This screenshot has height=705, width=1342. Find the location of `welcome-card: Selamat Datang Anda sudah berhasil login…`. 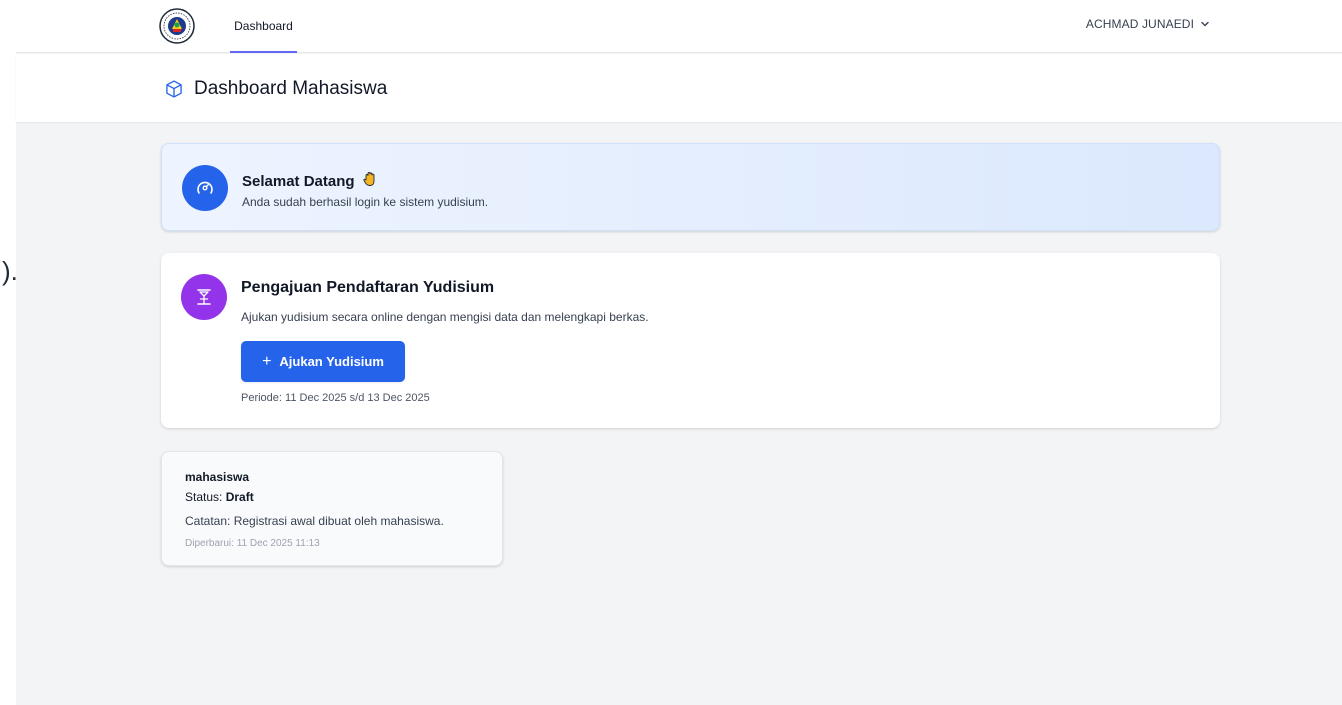

welcome-card: Selamat Datang Anda sudah berhasil login… is located at coordinates (690, 187).